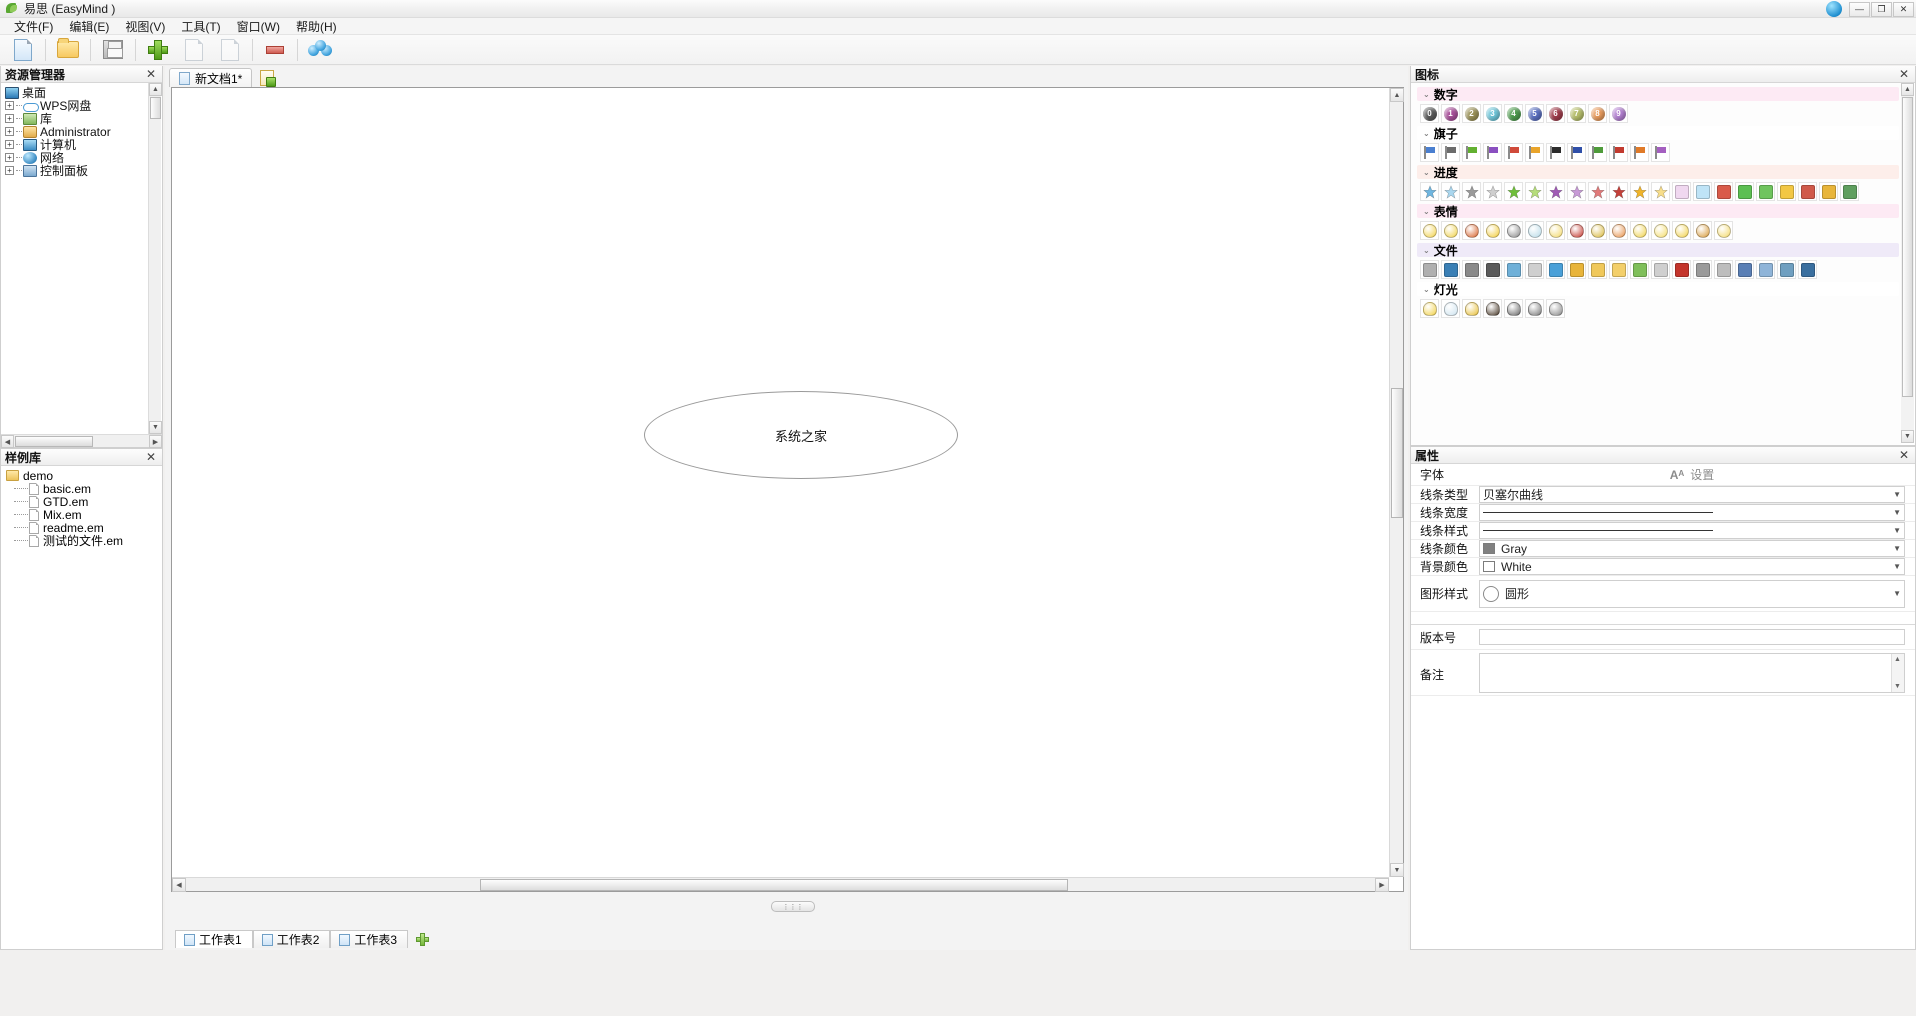 Image resolution: width=1916 pixels, height=1016 pixels. What do you see at coordinates (230, 50) in the screenshot?
I see `add-child-button` at bounding box center [230, 50].